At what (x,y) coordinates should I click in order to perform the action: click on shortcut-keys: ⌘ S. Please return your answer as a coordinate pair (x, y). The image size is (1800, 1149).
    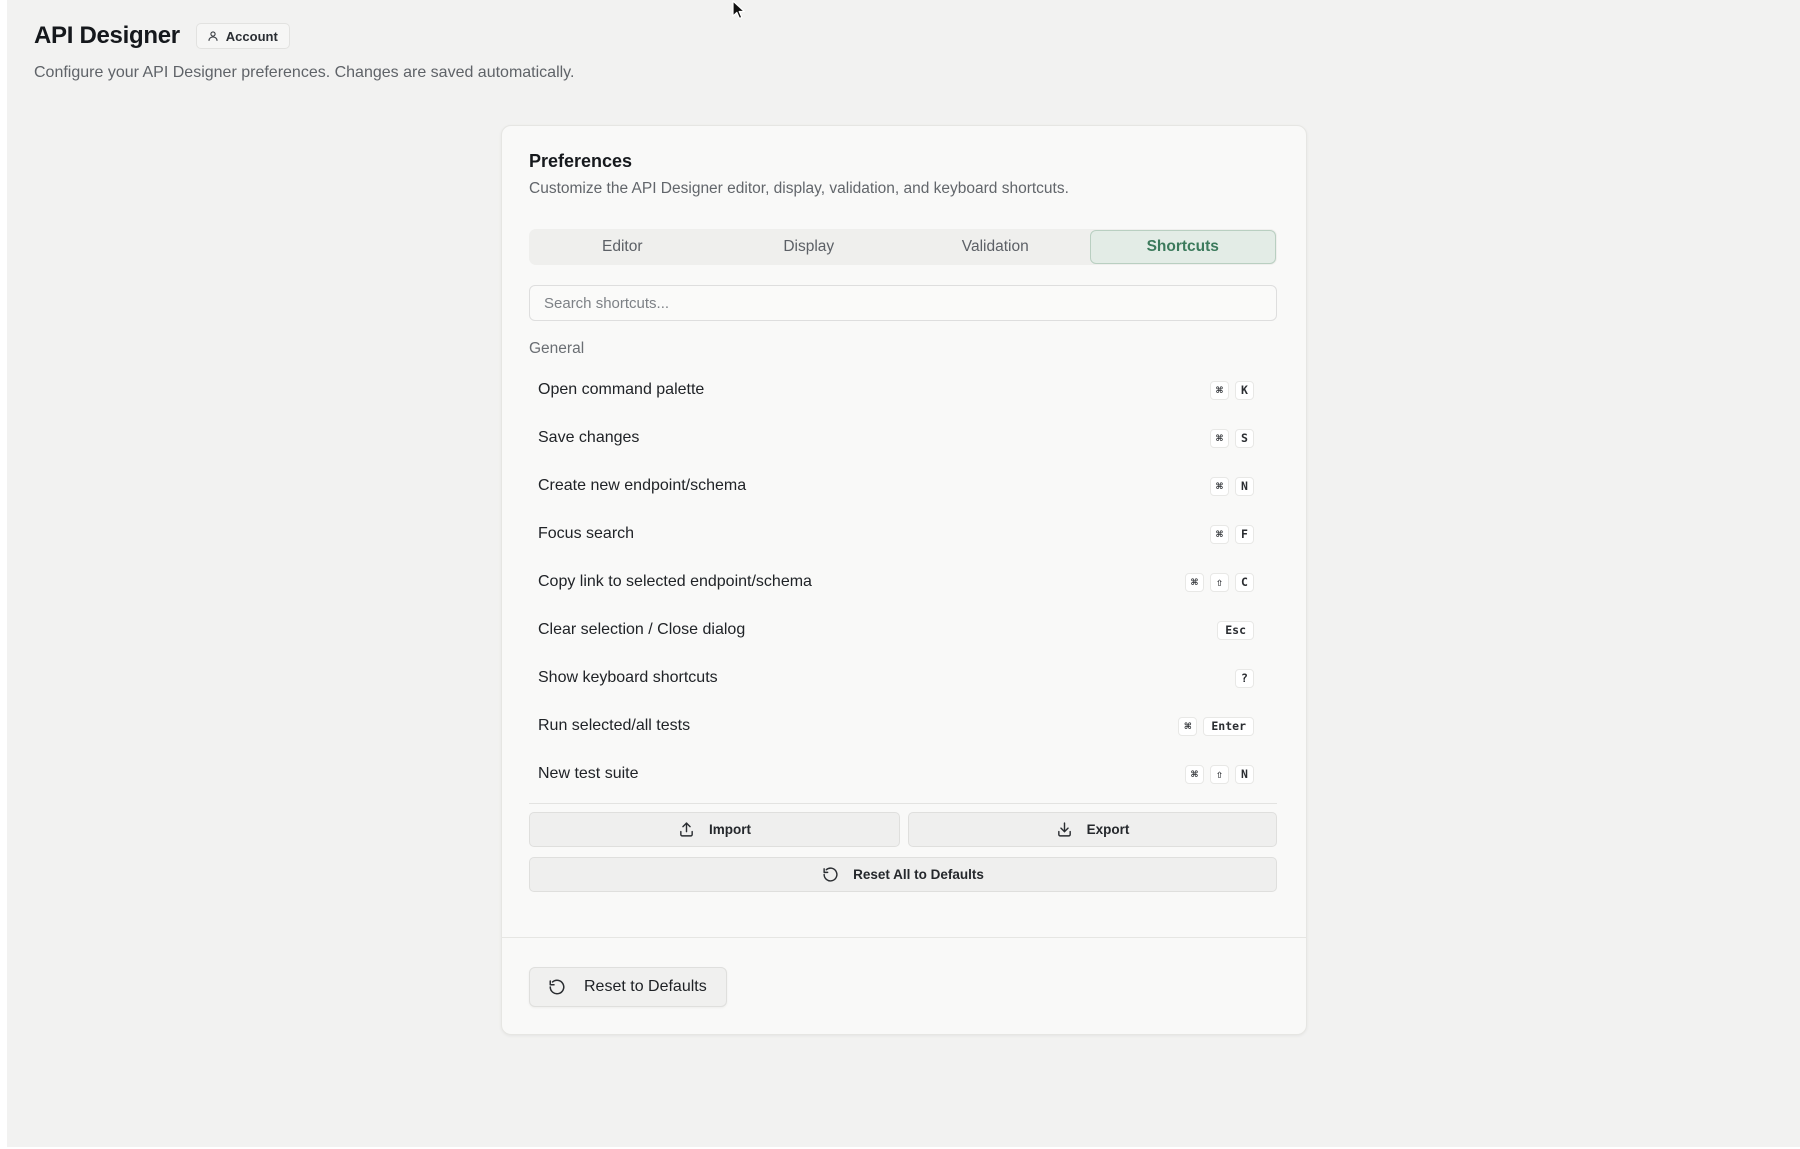
    Looking at the image, I should click on (1232, 438).